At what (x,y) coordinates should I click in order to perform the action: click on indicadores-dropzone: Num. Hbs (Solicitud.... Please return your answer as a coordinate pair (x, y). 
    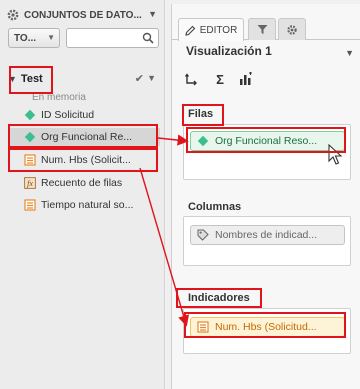
    Looking at the image, I should click on (267, 331).